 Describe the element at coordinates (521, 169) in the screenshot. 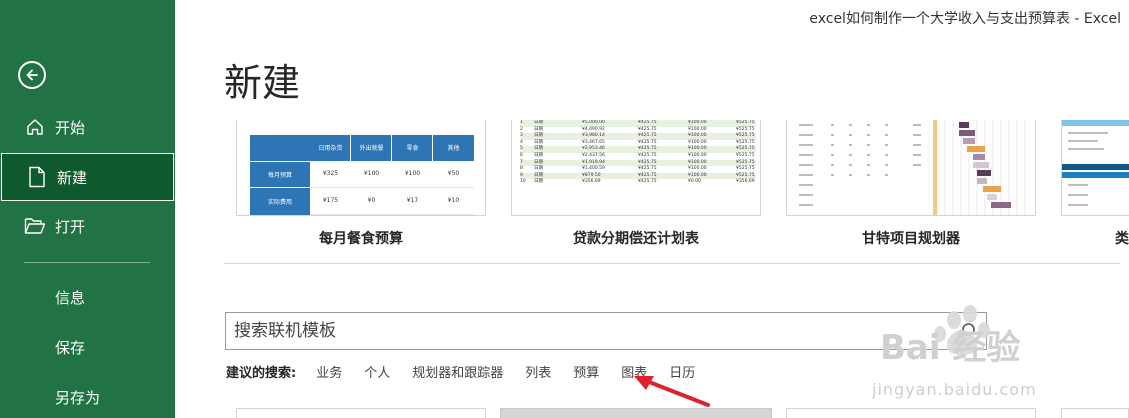

I see `loan-cell: 8` at that location.